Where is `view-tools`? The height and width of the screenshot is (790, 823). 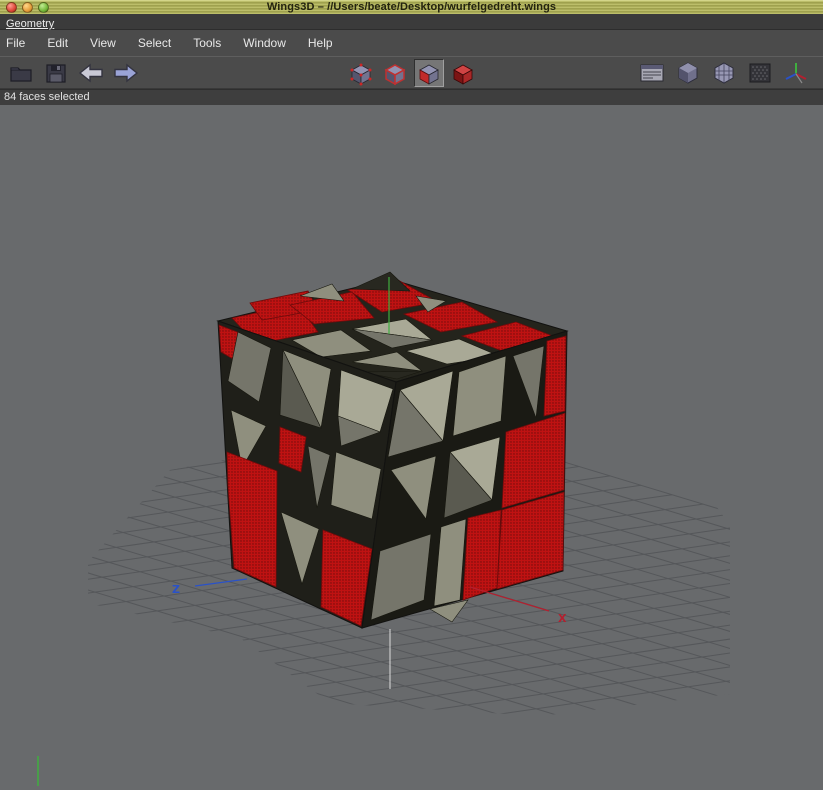
view-tools is located at coordinates (730, 73).